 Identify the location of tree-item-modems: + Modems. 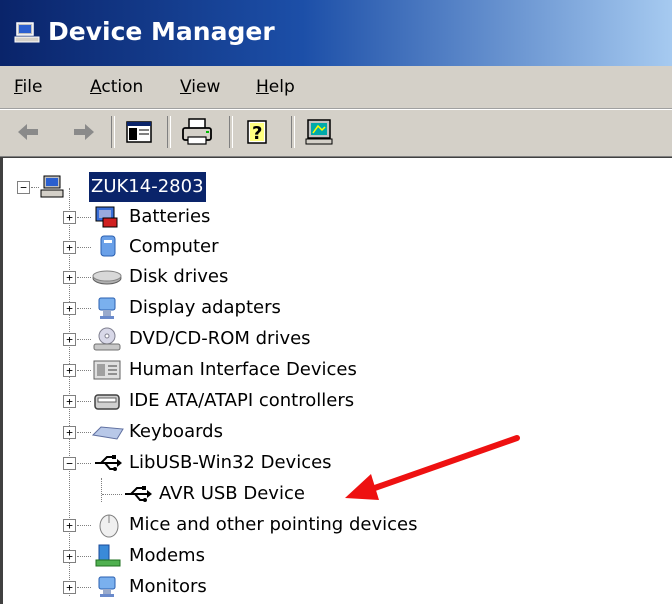
(337, 556).